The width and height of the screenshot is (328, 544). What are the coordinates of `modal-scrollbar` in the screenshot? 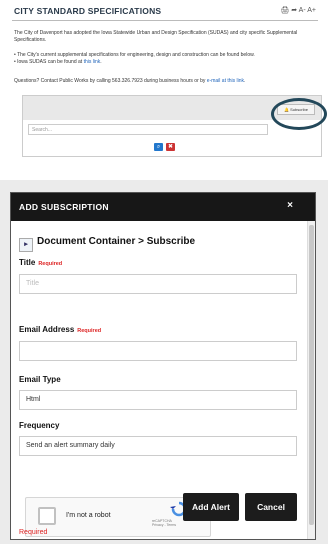 It's located at (311, 380).